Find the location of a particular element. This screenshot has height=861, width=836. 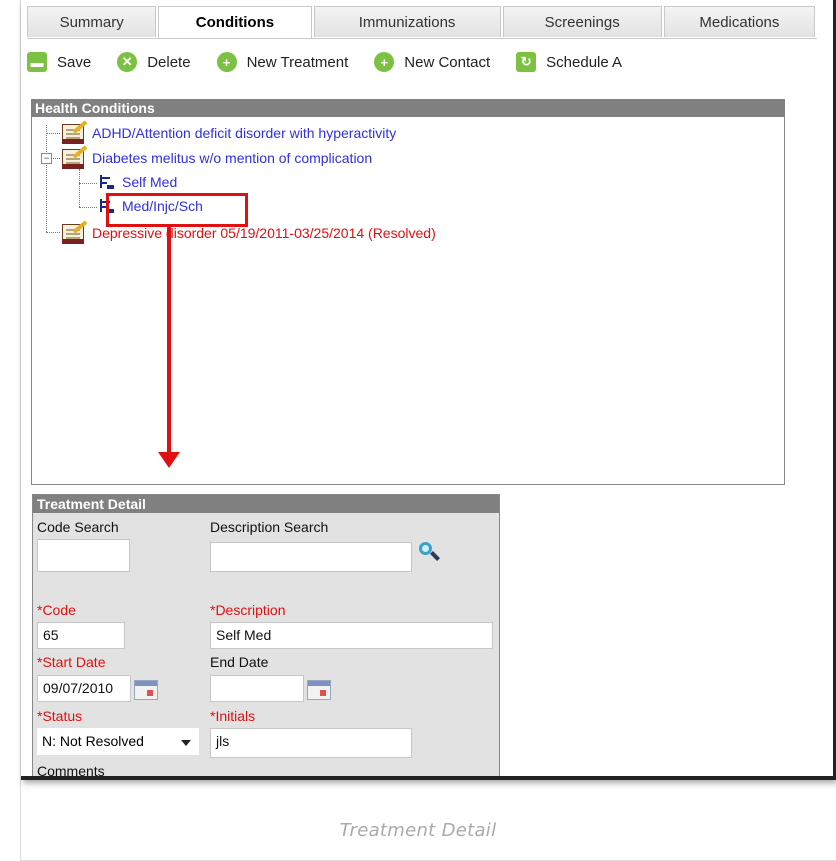

status-selected-value: N: Not Resolved is located at coordinates (93, 741).